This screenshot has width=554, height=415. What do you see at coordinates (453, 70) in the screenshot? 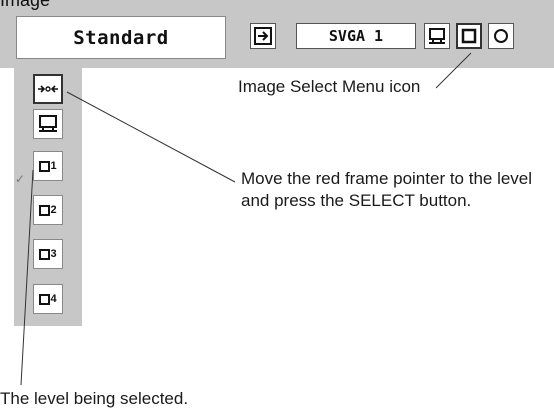
I see `leader-image-select` at bounding box center [453, 70].